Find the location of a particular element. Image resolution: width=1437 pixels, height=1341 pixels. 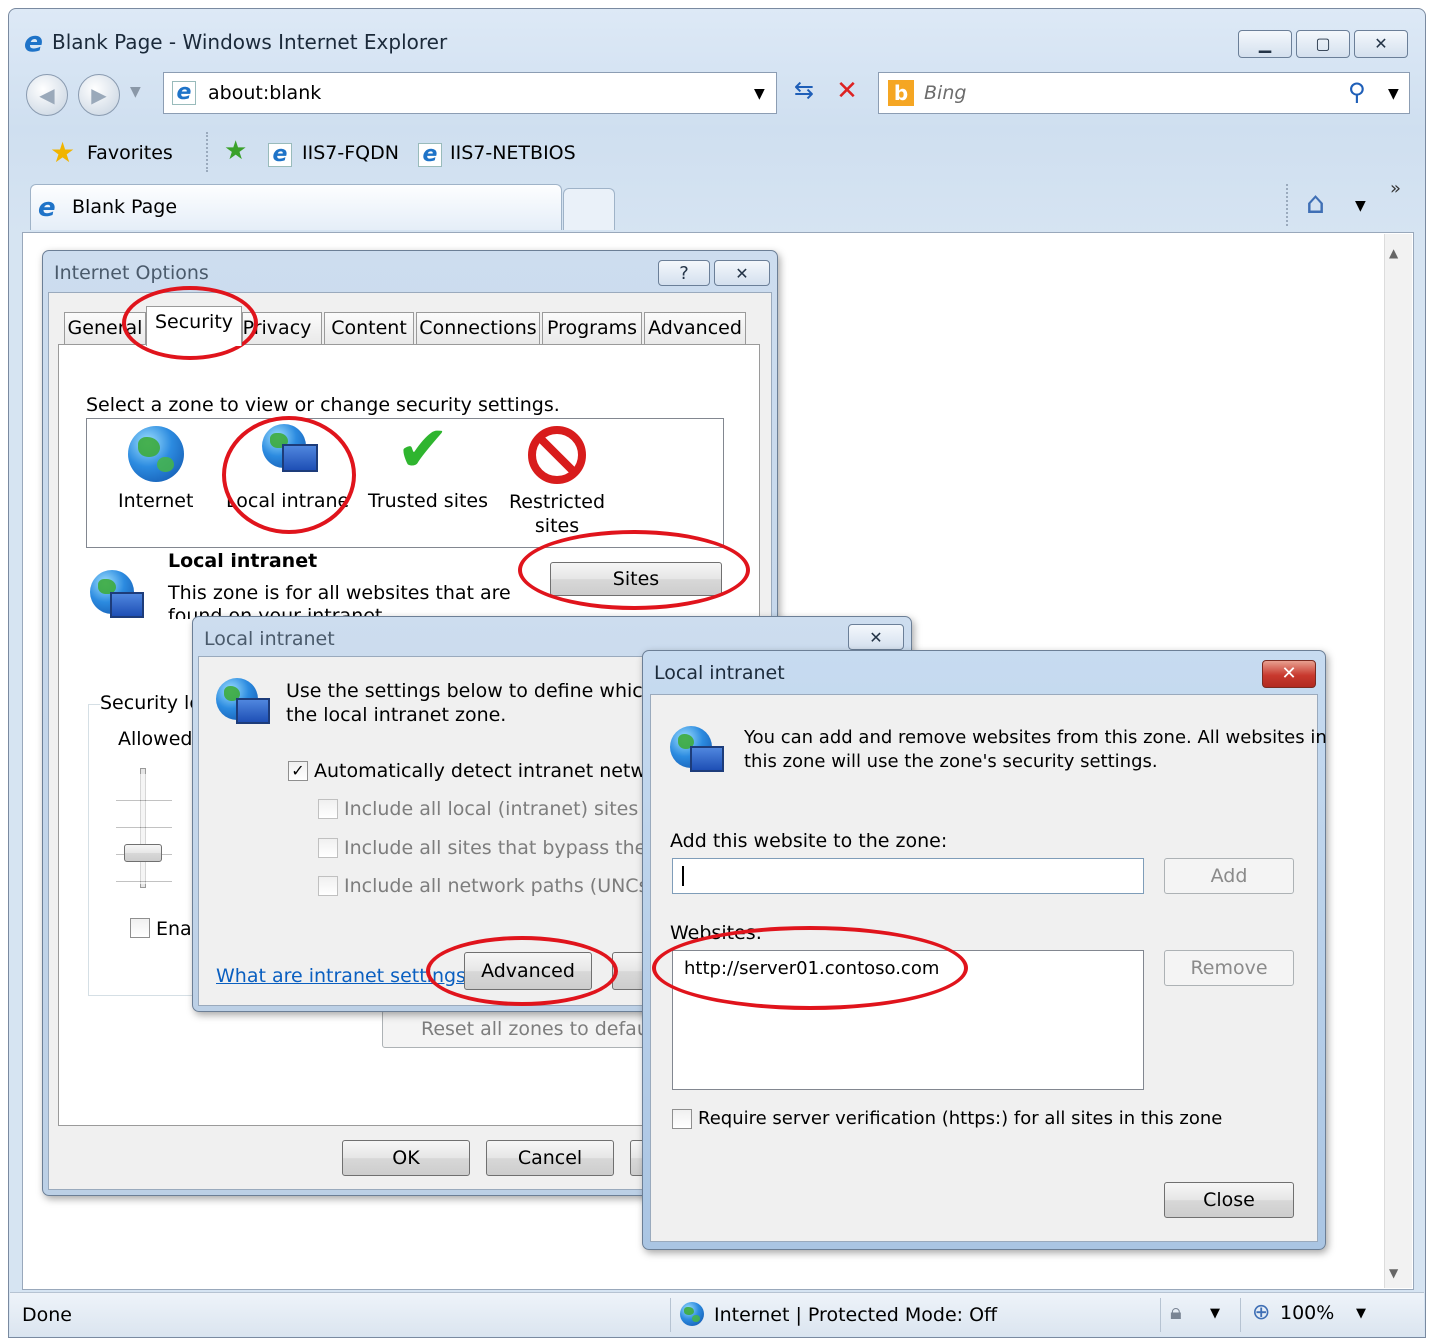

new-tab-button is located at coordinates (589, 209).